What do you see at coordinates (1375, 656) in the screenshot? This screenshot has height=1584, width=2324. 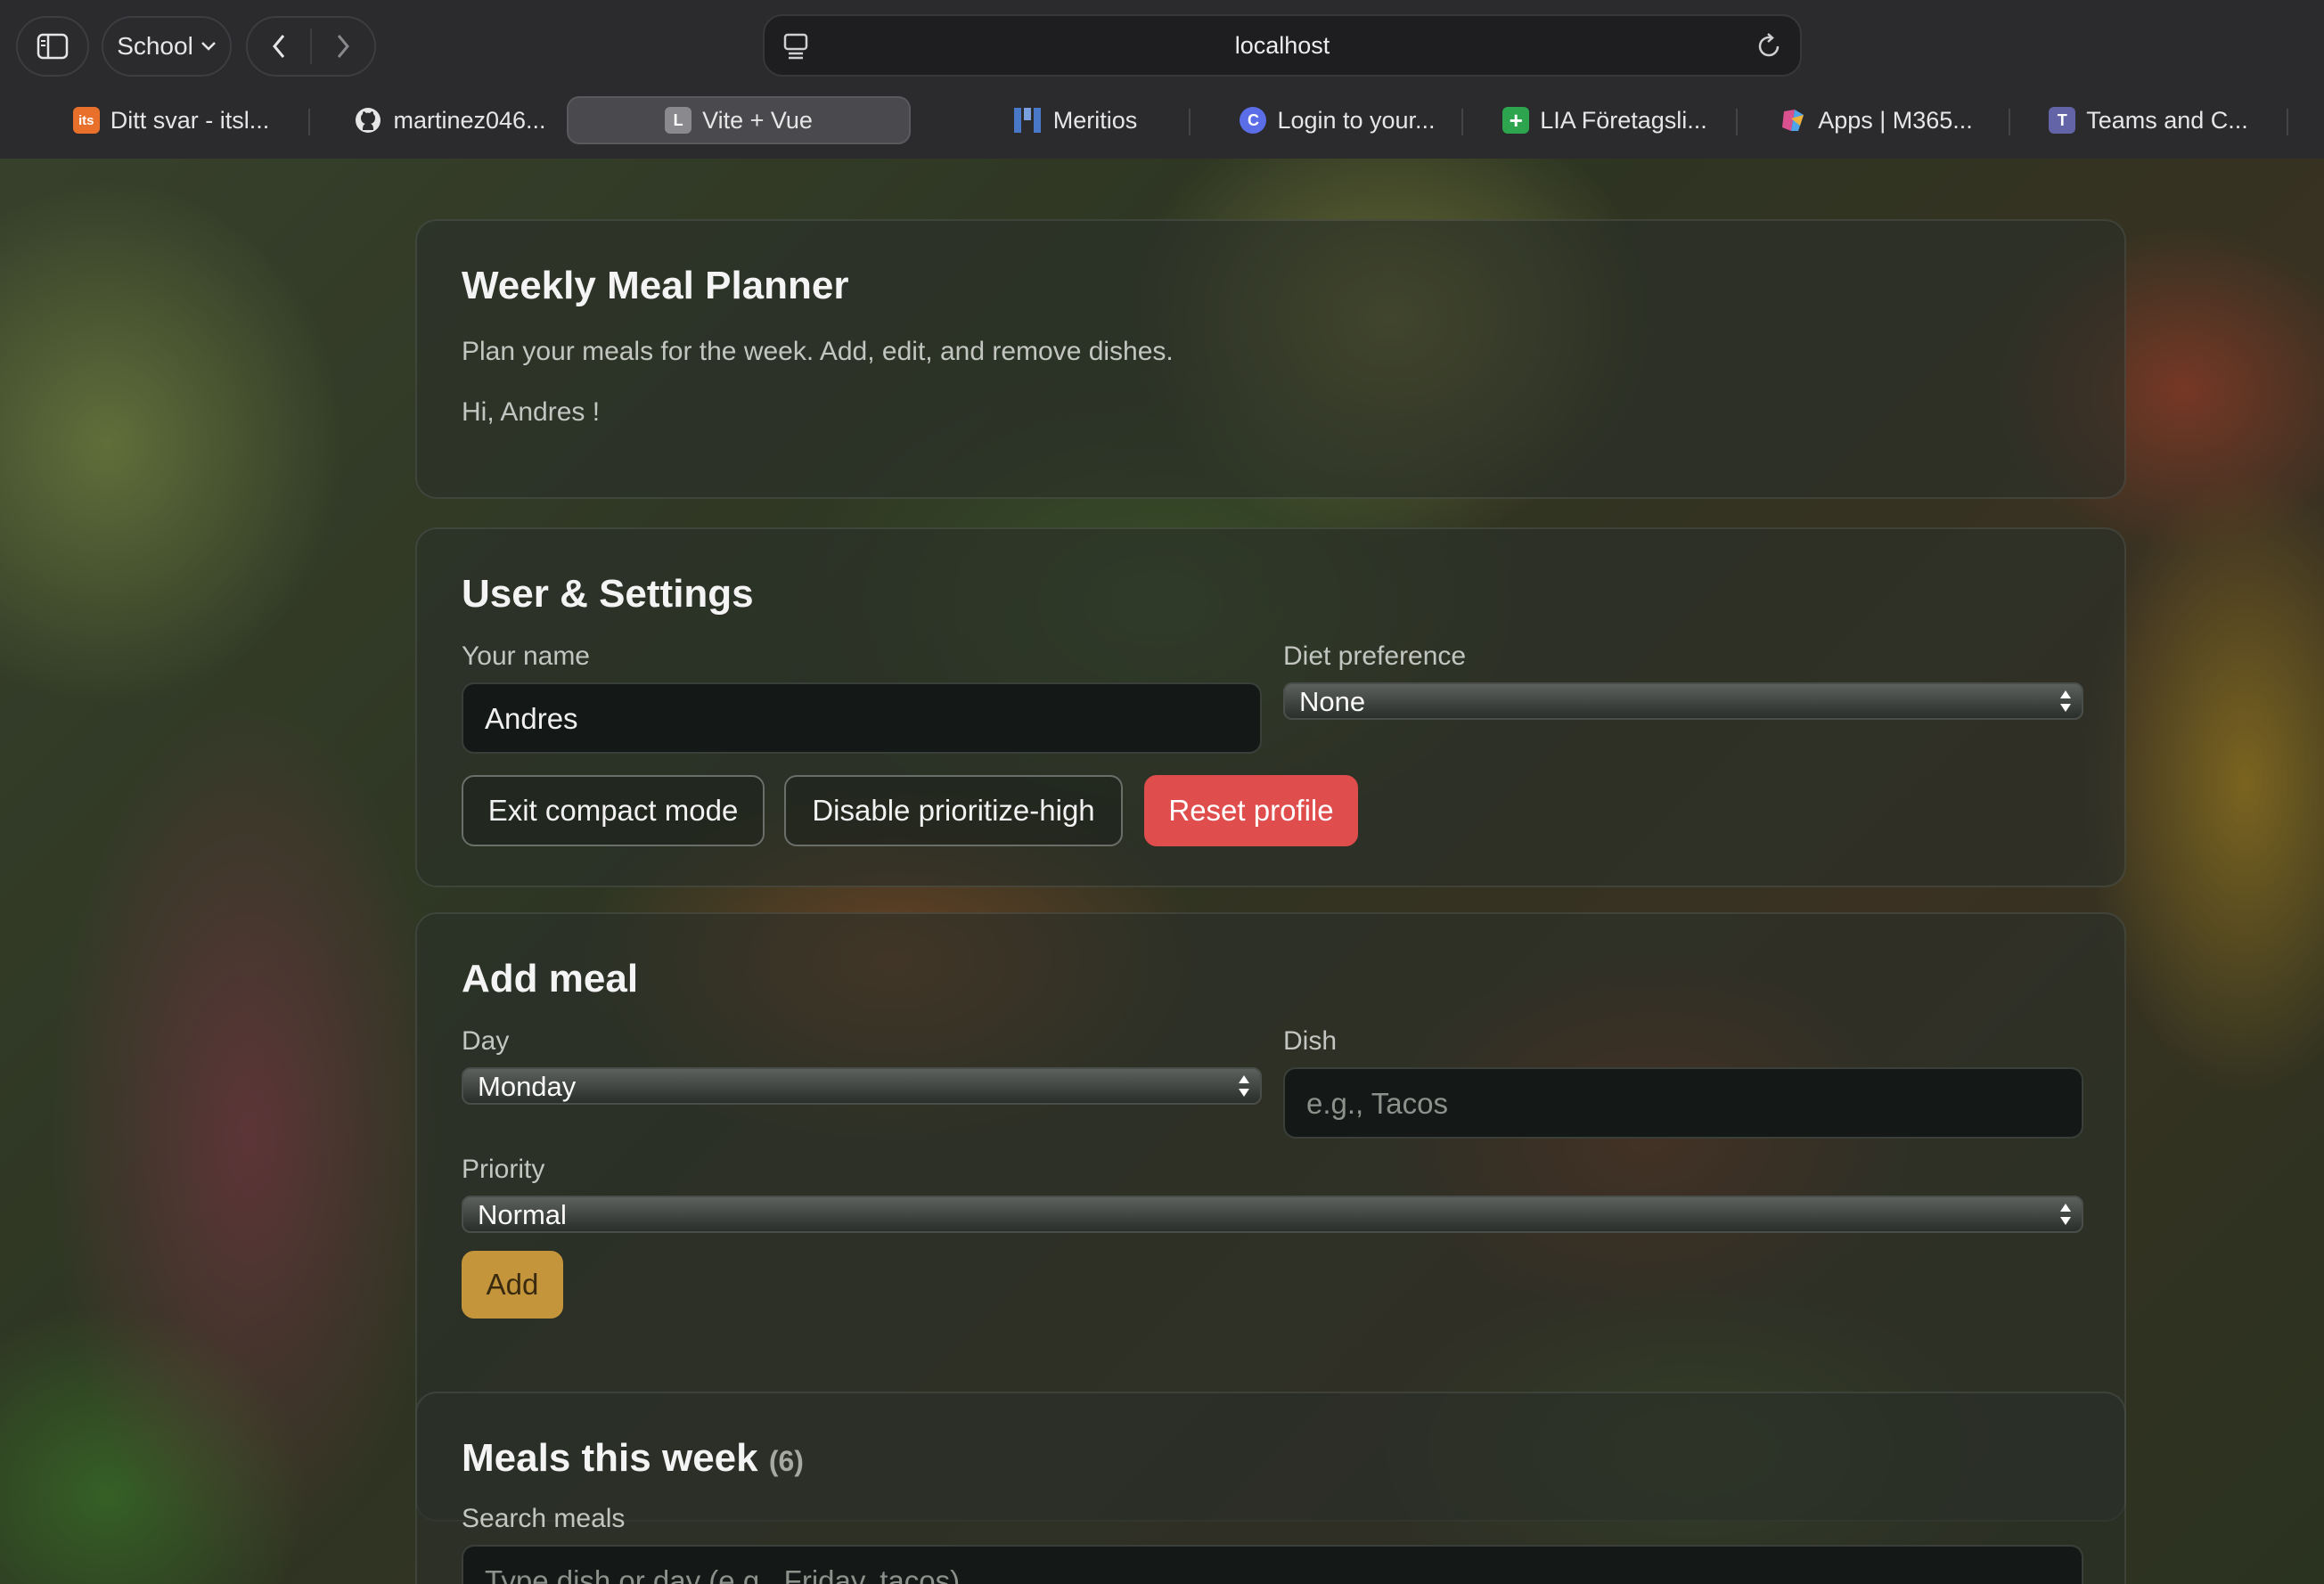 I see `diet-label: Diet preference` at bounding box center [1375, 656].